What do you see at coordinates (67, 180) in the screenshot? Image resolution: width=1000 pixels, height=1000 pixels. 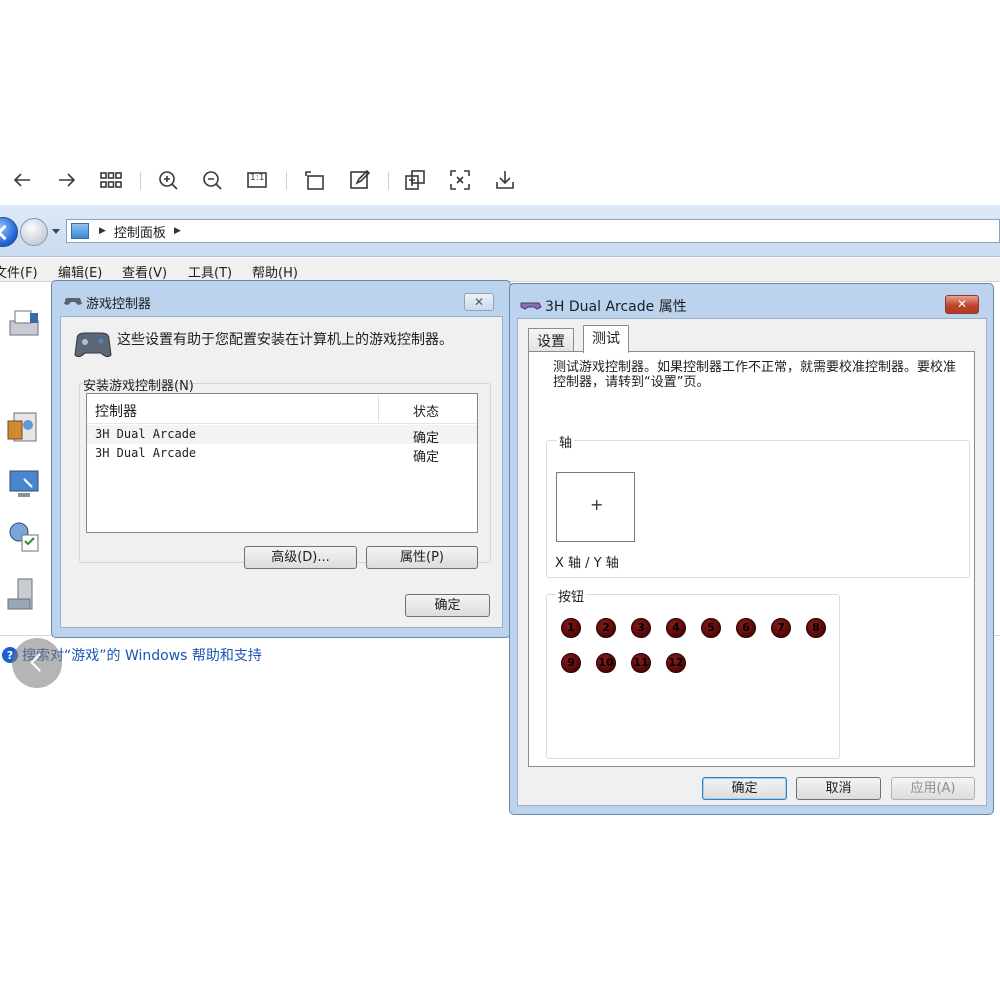 I see `forward-arrow-icon` at bounding box center [67, 180].